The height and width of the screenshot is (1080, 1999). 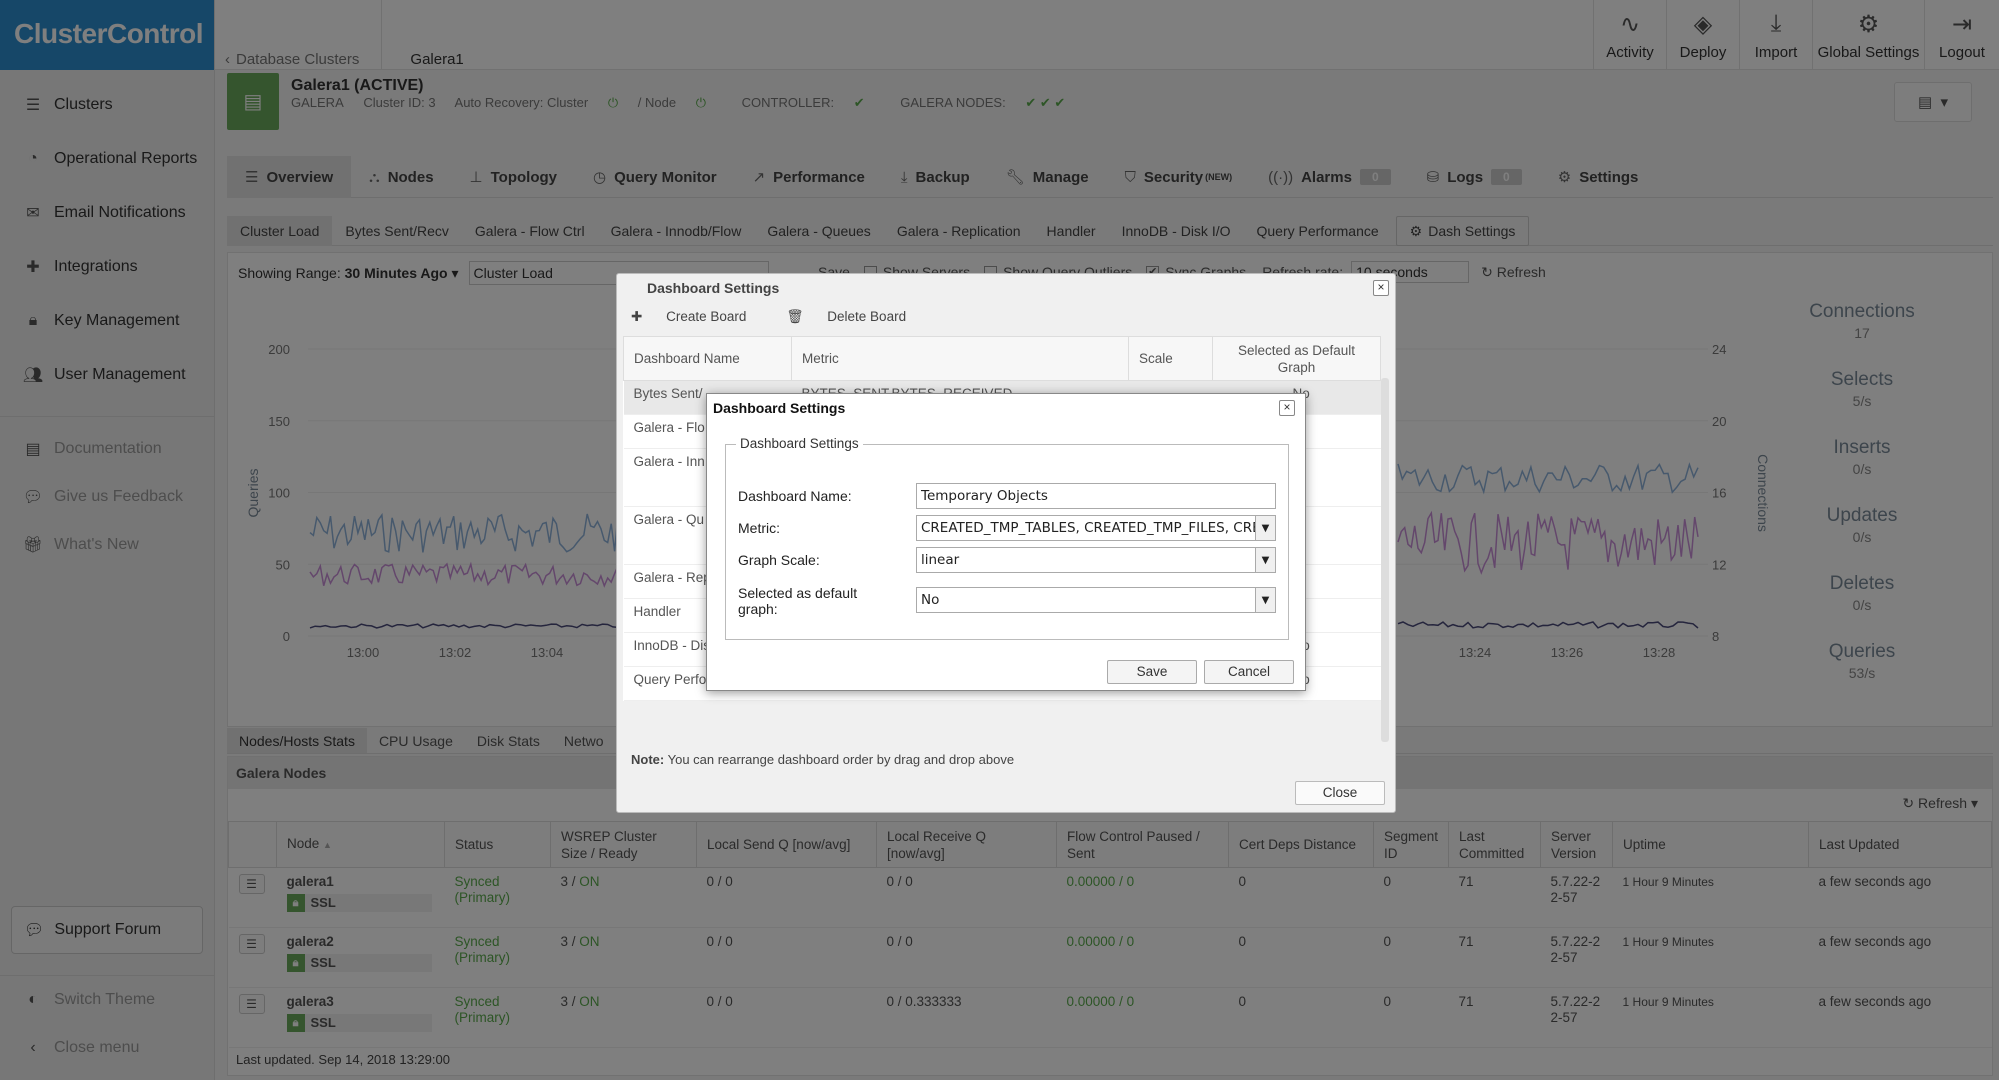 What do you see at coordinates (1152, 672) in the screenshot?
I see `save-button: Save` at bounding box center [1152, 672].